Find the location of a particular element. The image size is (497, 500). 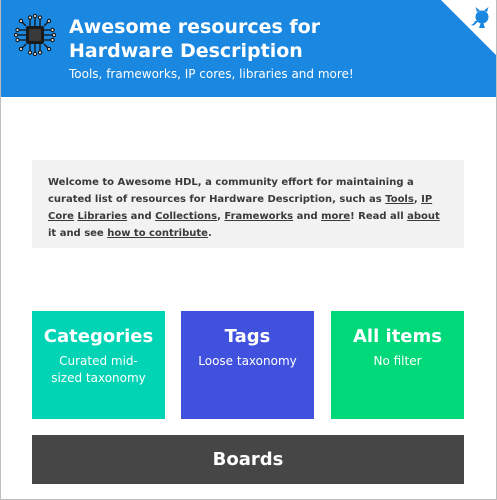

tags-card-subtitle: Loose taxonomy is located at coordinates (247, 361).